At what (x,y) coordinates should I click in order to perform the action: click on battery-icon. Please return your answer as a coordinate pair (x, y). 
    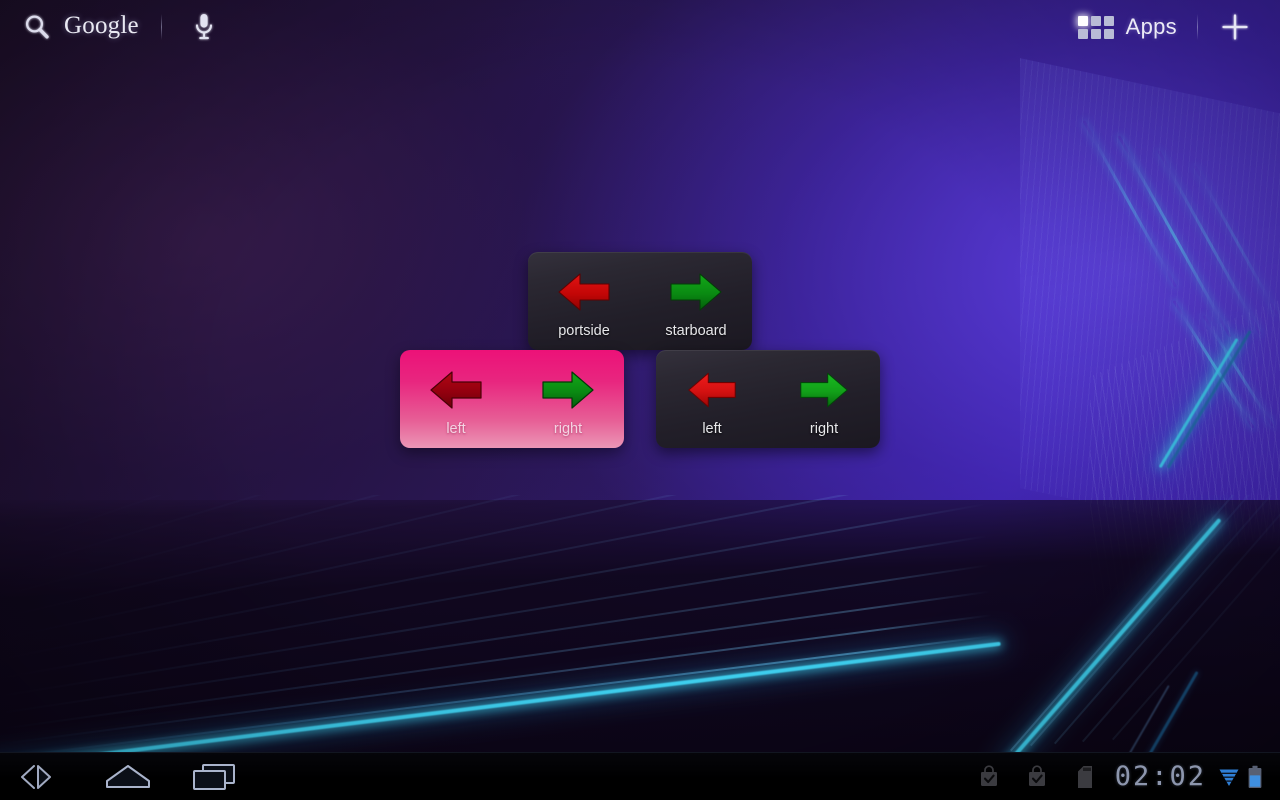
    Looking at the image, I should click on (1255, 776).